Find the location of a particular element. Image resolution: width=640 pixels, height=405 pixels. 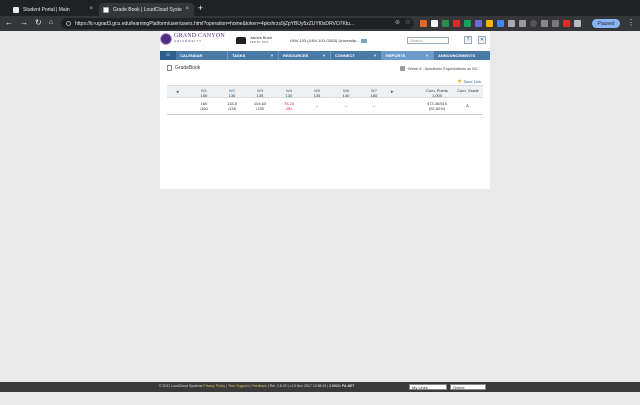

document-icon is located at coordinates (169, 68).